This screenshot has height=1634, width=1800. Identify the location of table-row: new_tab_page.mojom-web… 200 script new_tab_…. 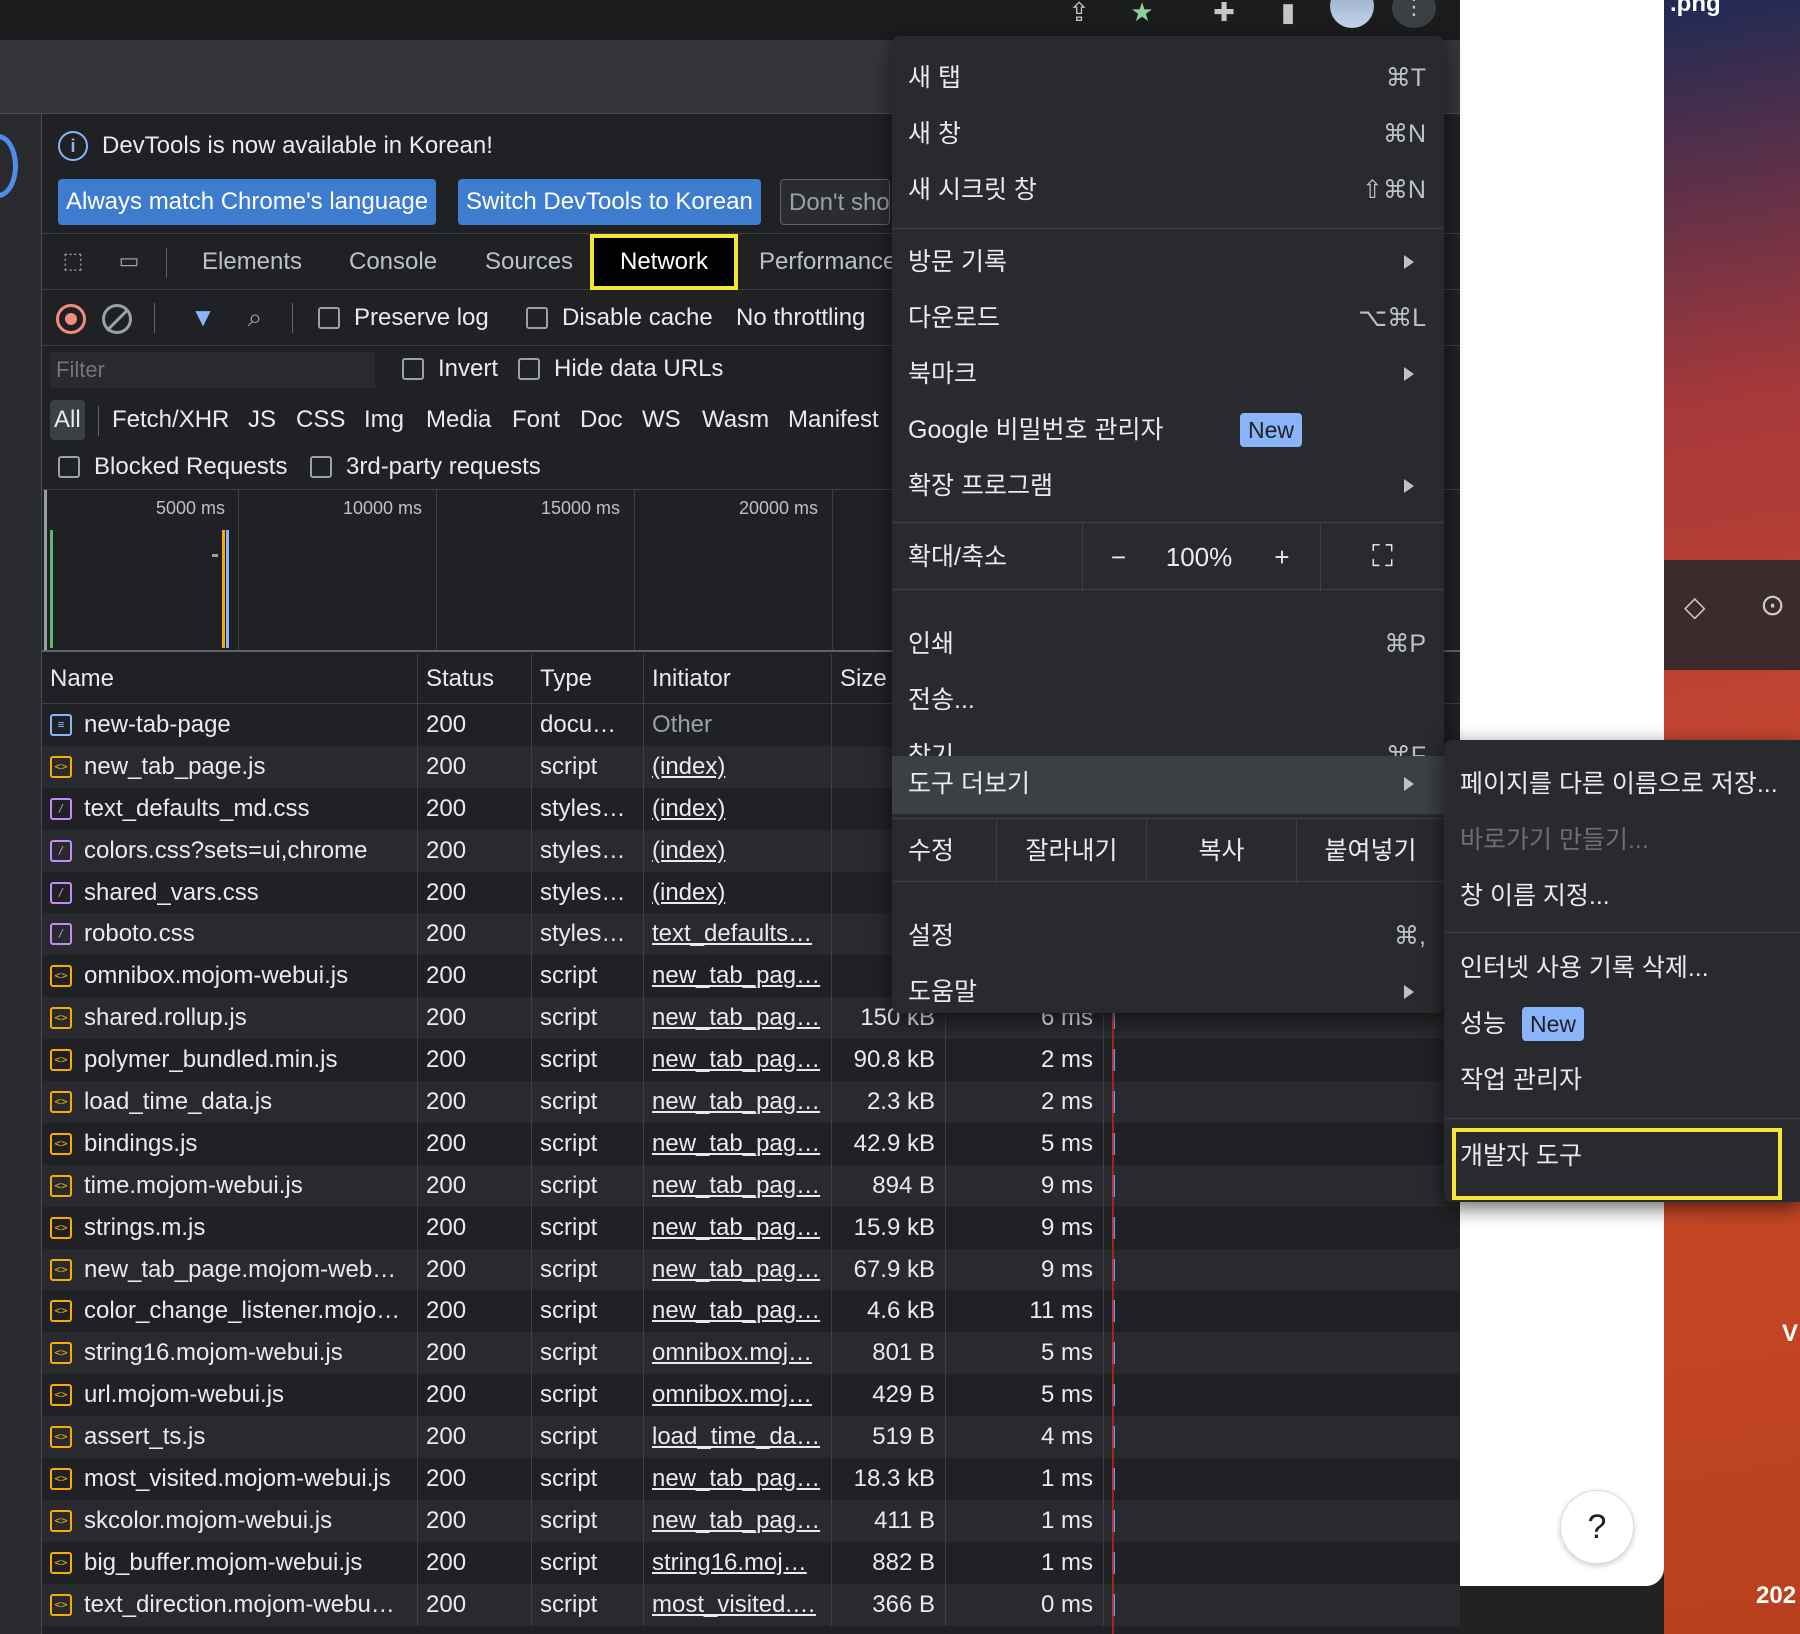
(751, 1269).